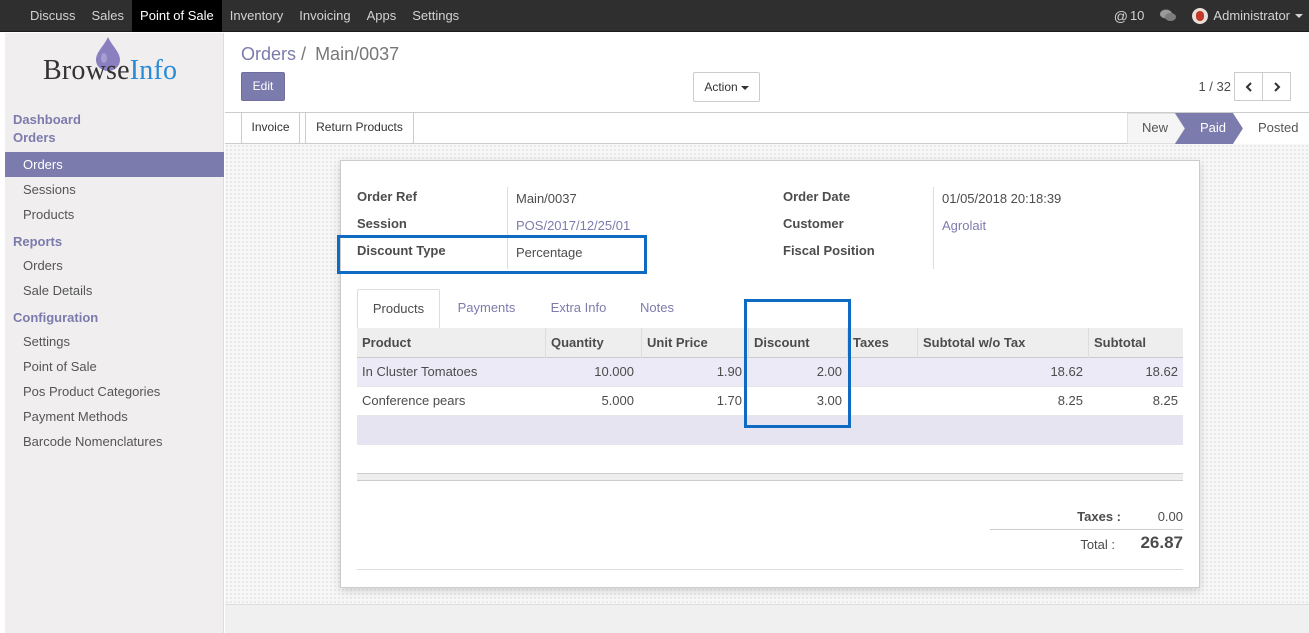  What do you see at coordinates (721, 87) in the screenshot?
I see `action-label: Action` at bounding box center [721, 87].